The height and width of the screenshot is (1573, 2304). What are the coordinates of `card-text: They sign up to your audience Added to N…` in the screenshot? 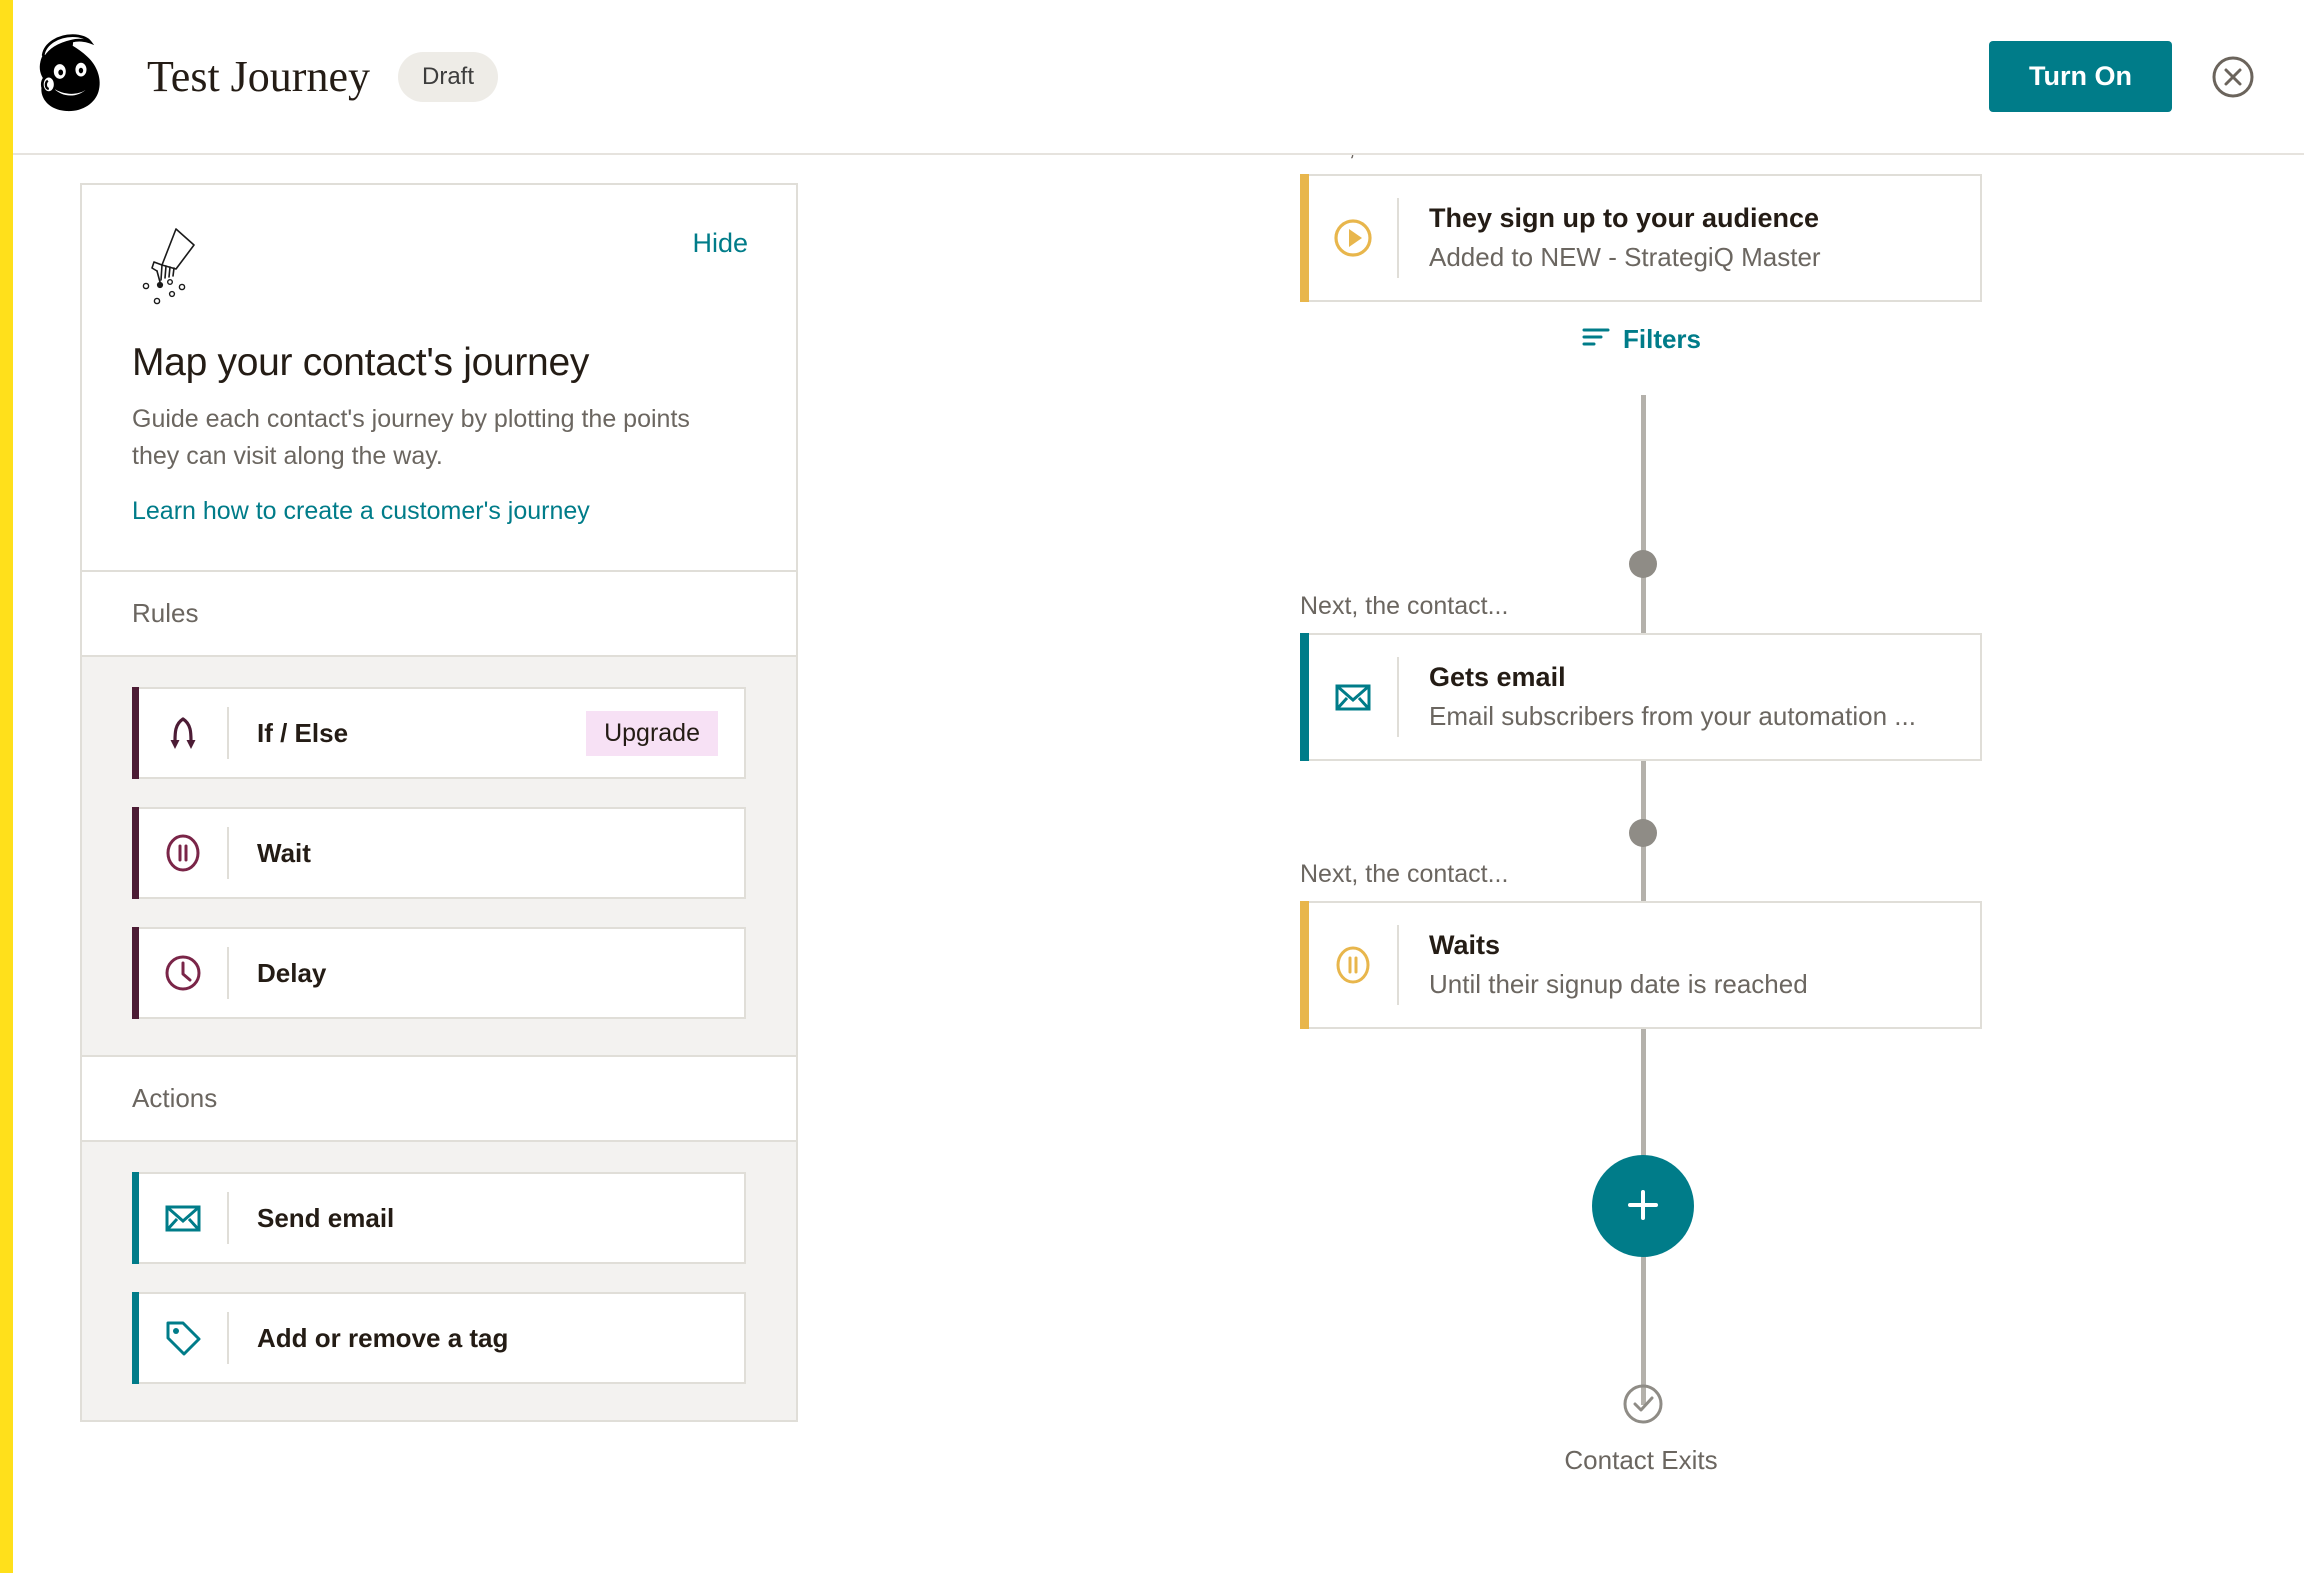 It's located at (1625, 238).